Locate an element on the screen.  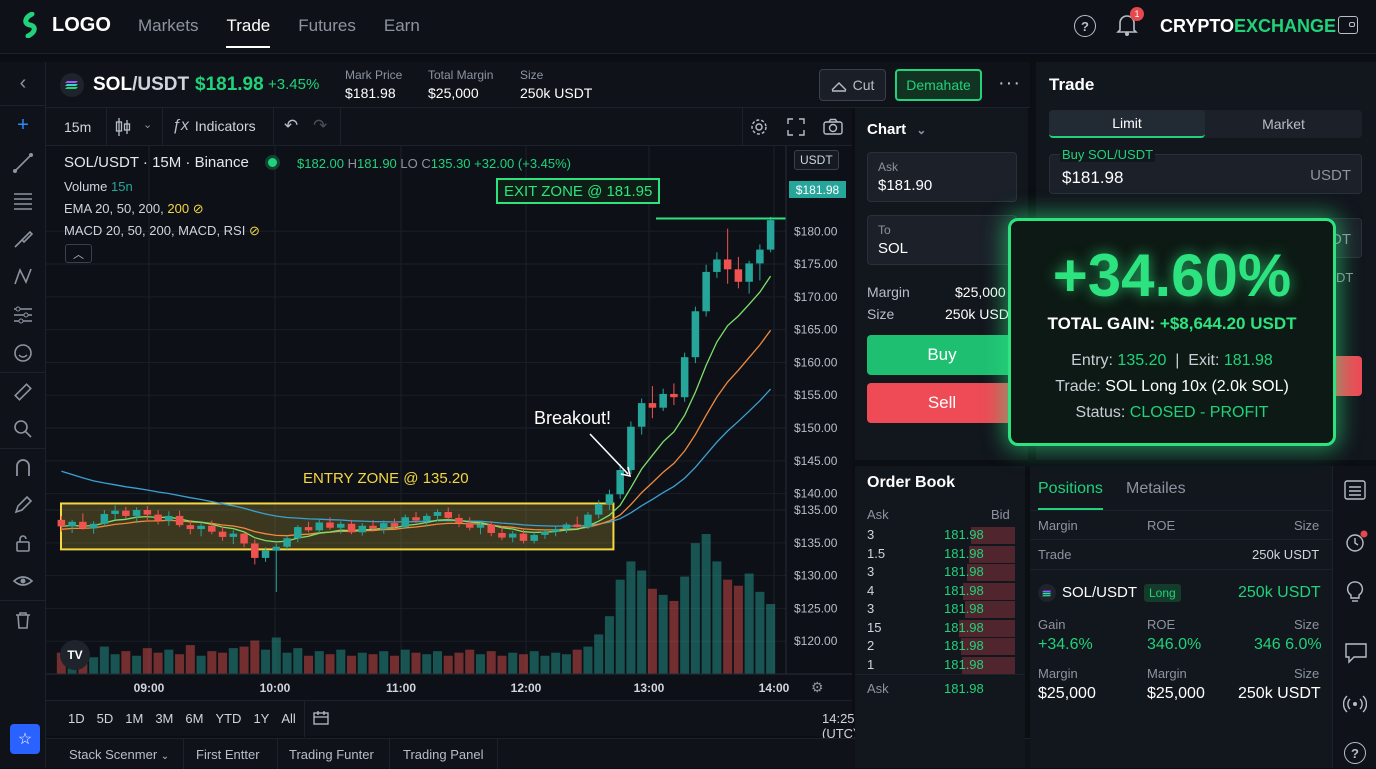
emoji-icon is located at coordinates (23, 353).